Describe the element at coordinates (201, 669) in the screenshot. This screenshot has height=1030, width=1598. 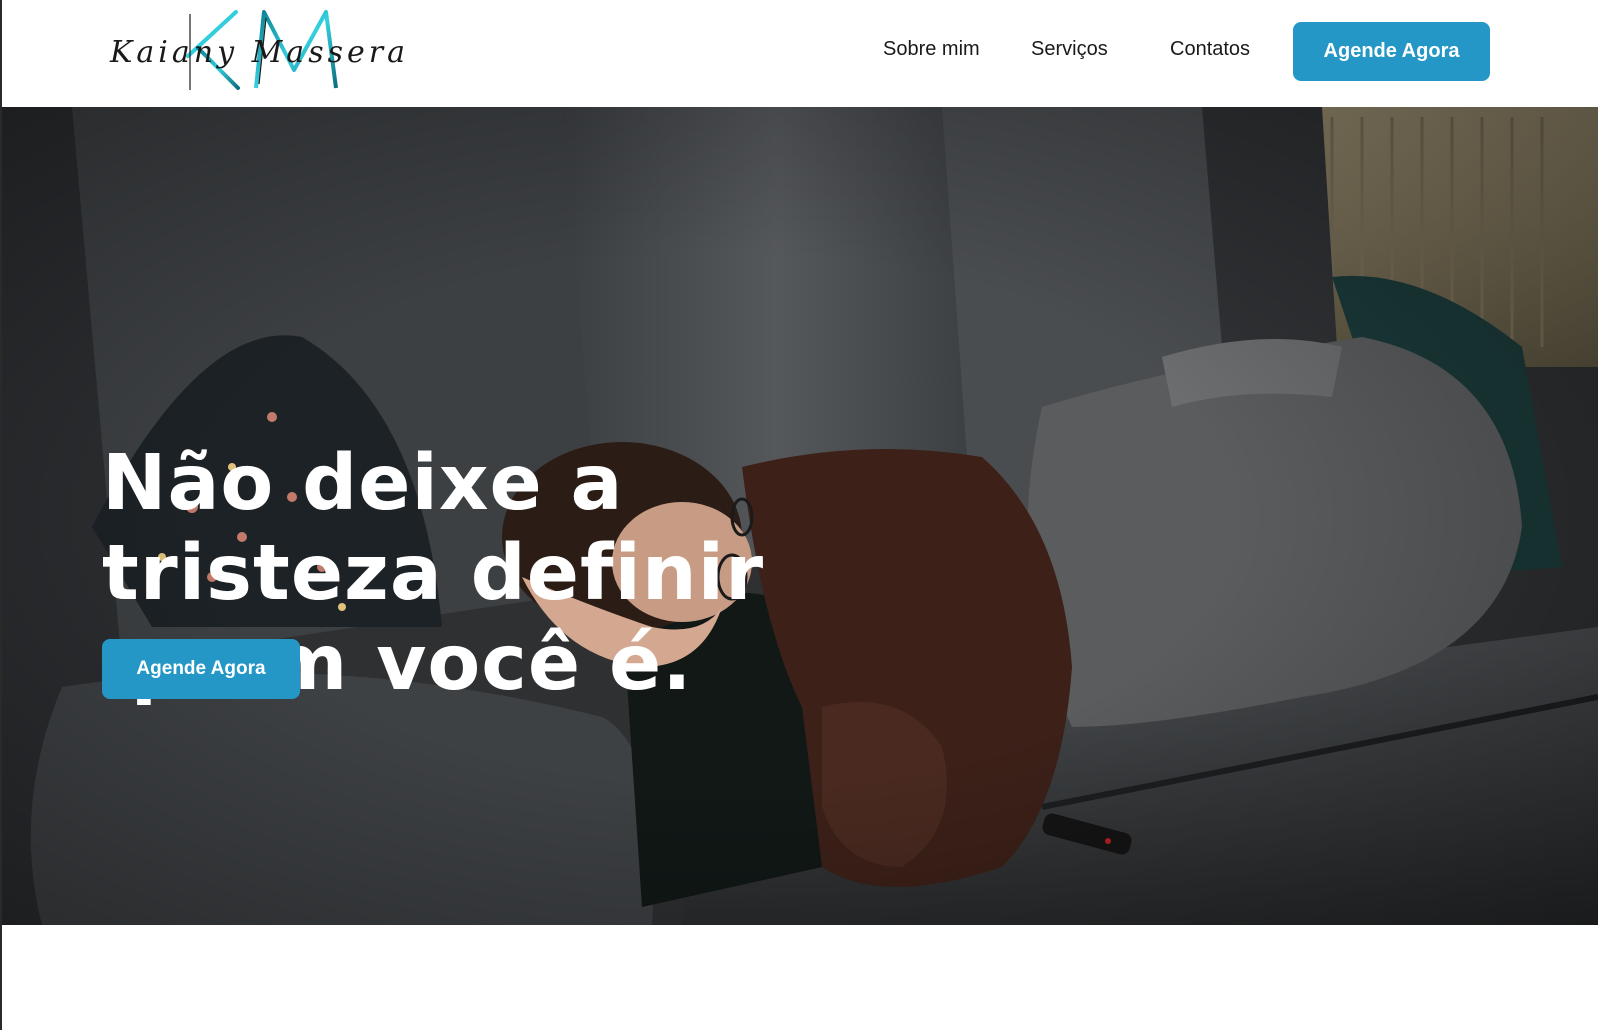
I see `hero-schedule-button: Agende Agora` at that location.